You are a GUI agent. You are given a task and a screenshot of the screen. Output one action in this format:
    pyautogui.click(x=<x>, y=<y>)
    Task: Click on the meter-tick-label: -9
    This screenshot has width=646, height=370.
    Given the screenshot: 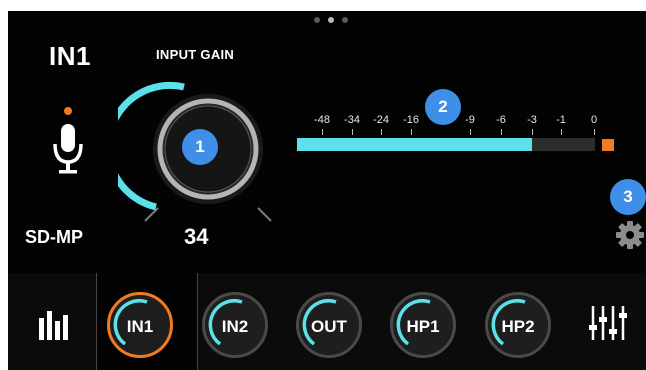 What is the action you would take?
    pyautogui.click(x=470, y=120)
    